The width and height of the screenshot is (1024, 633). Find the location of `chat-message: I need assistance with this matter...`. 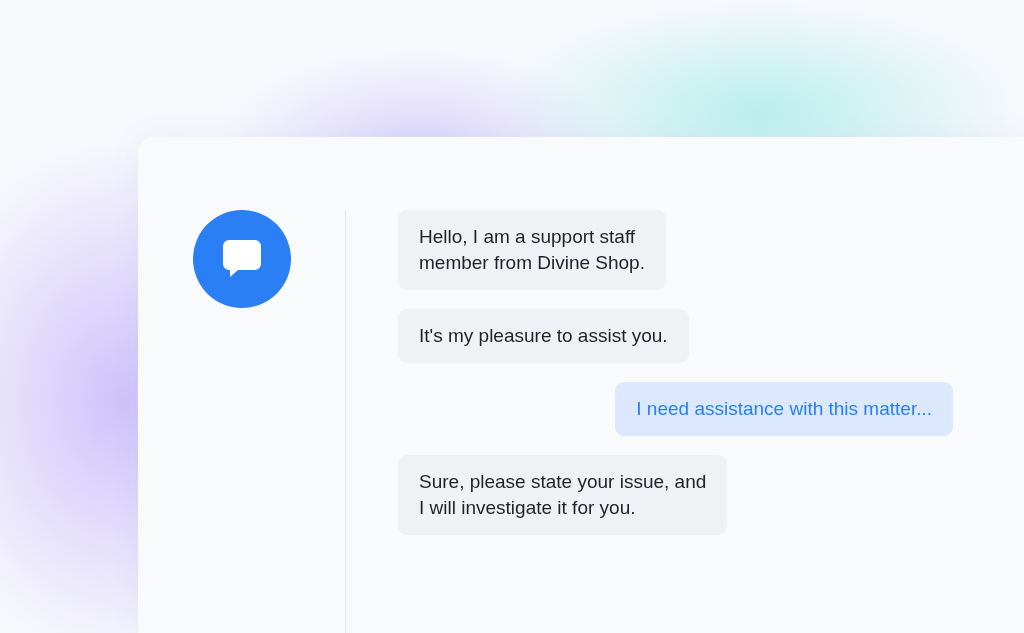

chat-message: I need assistance with this matter... is located at coordinates (784, 409).